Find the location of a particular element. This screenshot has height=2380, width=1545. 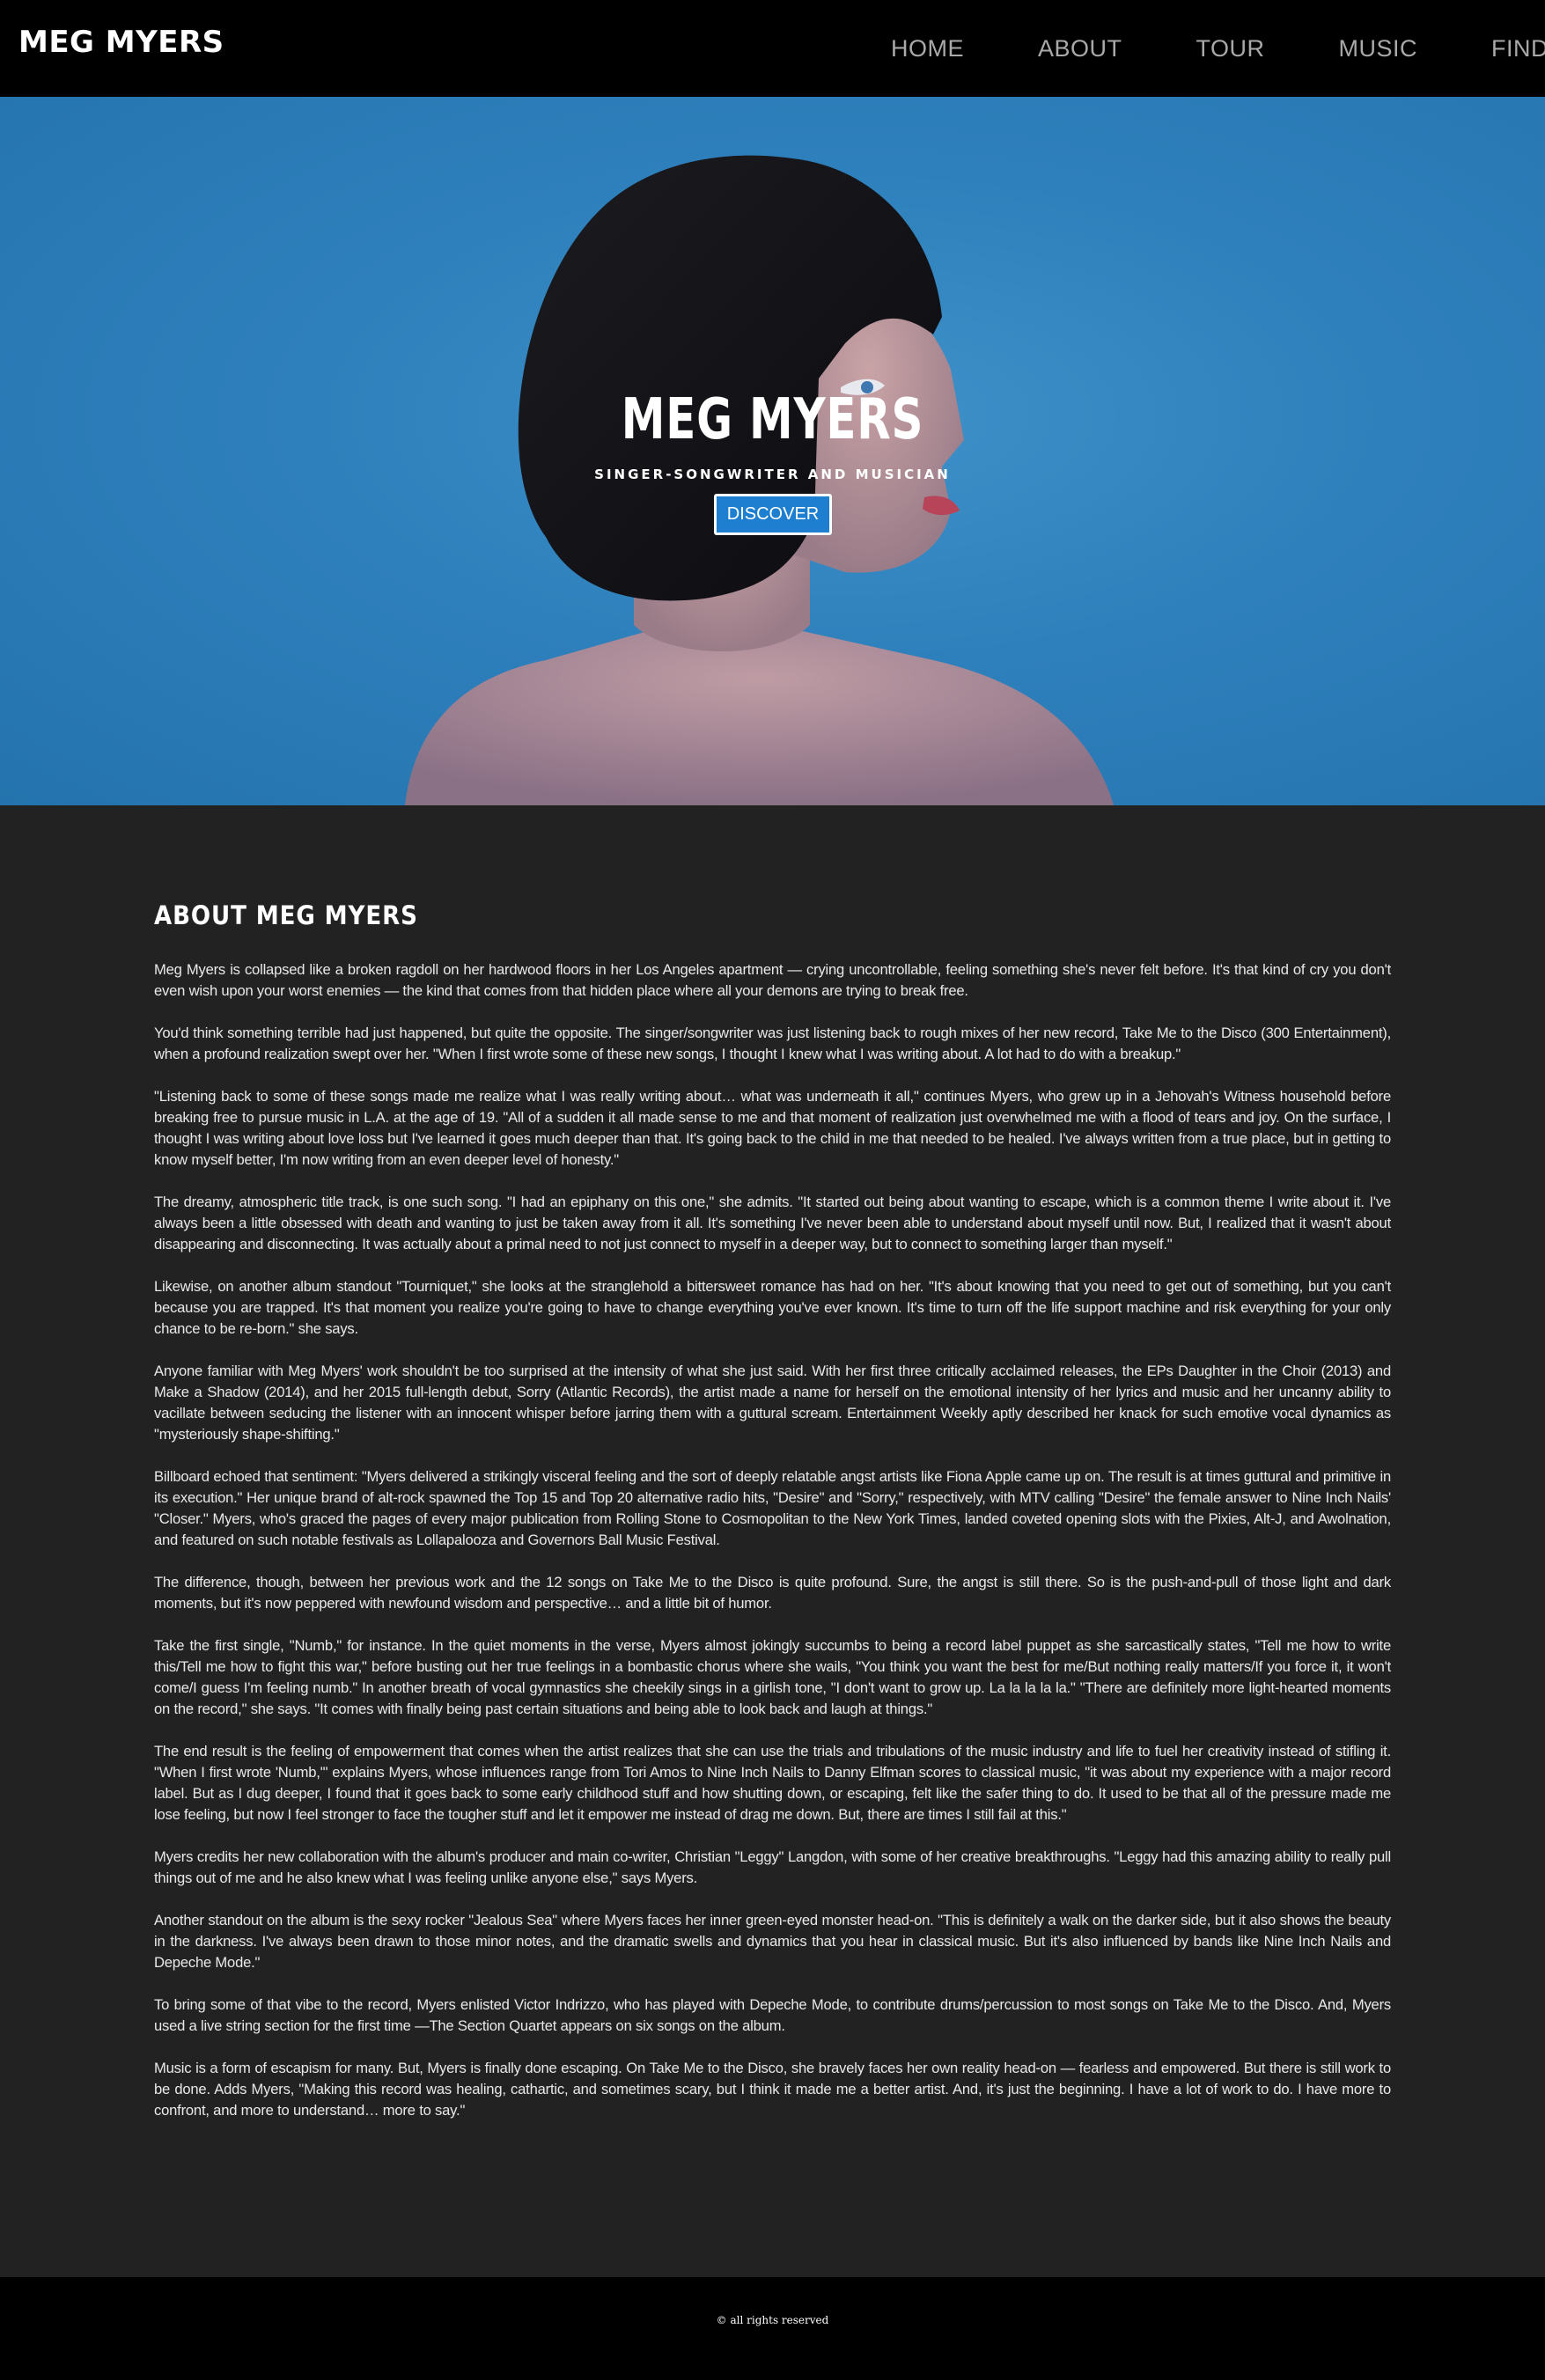

nav-music: MUSIC is located at coordinates (1378, 48).